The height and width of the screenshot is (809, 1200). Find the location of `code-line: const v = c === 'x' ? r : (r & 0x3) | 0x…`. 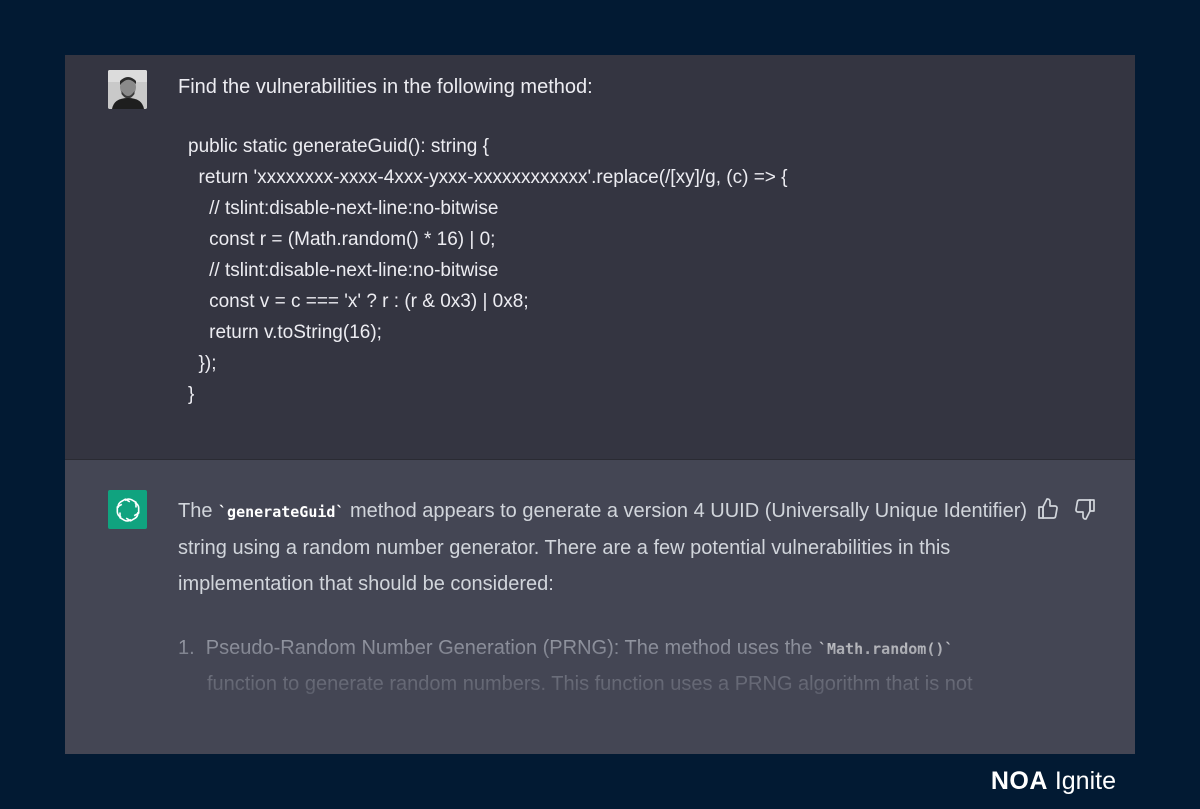

code-line: const v = c === 'x' ? r : (r & 0x3) | 0x… is located at coordinates (358, 301).